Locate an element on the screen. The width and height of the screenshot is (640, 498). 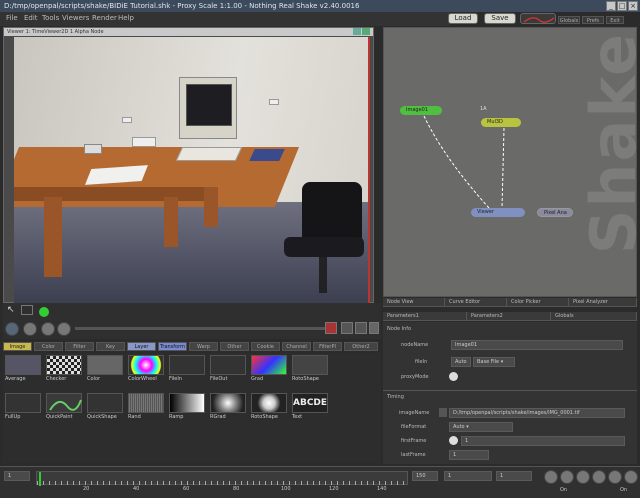
toolbox-tab-warp: Warp is located at coordinates (203, 346).